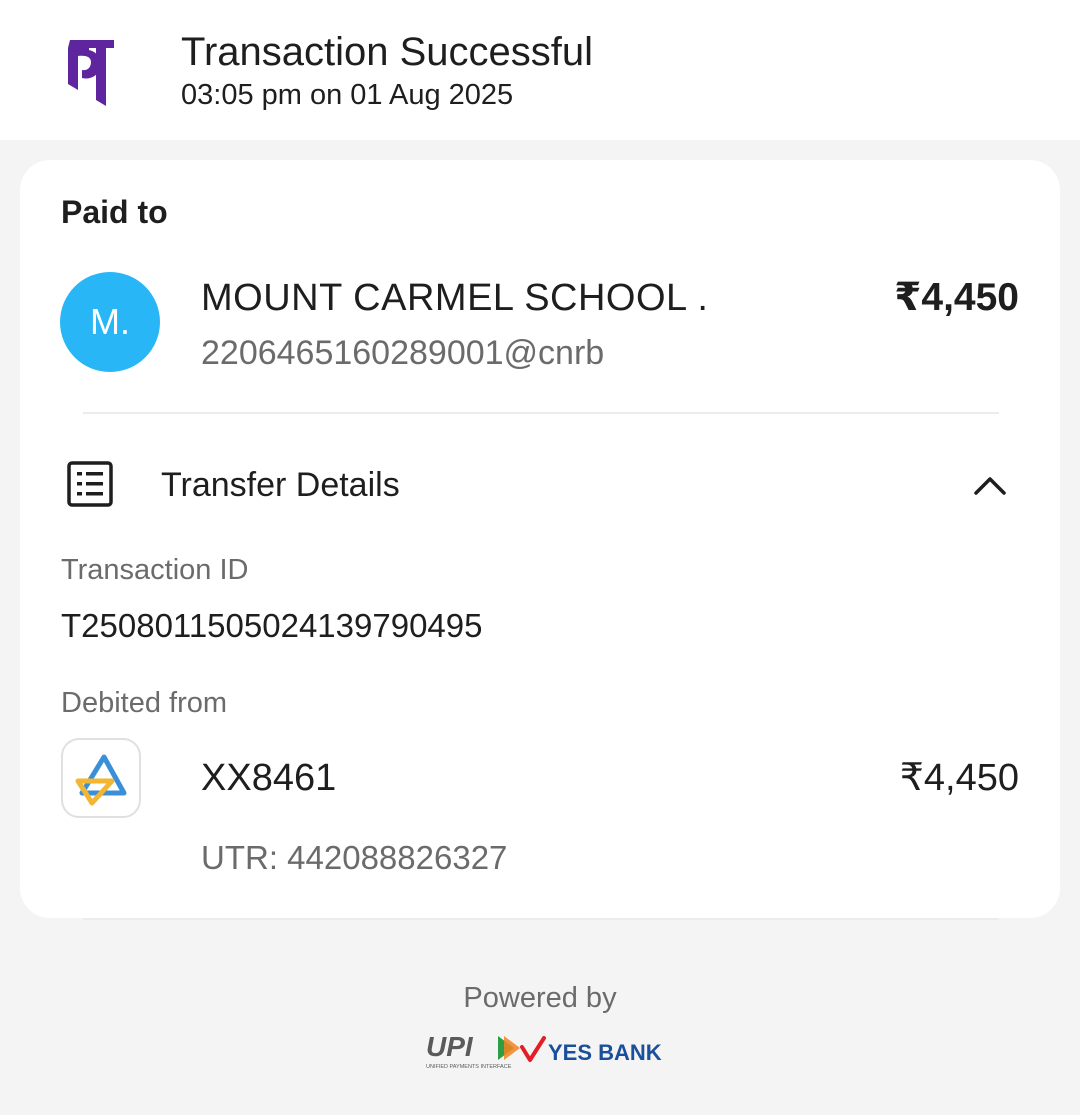 The width and height of the screenshot is (1080, 1115). I want to click on payee-avatar: M., so click(110, 322).